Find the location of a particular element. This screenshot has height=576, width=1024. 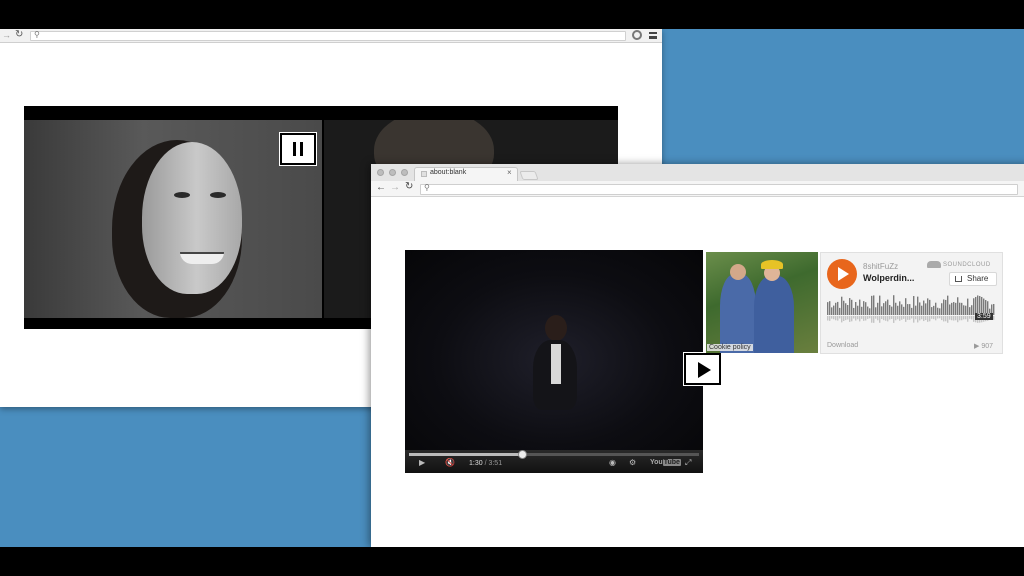

tab-close-icon: × is located at coordinates (509, 172).